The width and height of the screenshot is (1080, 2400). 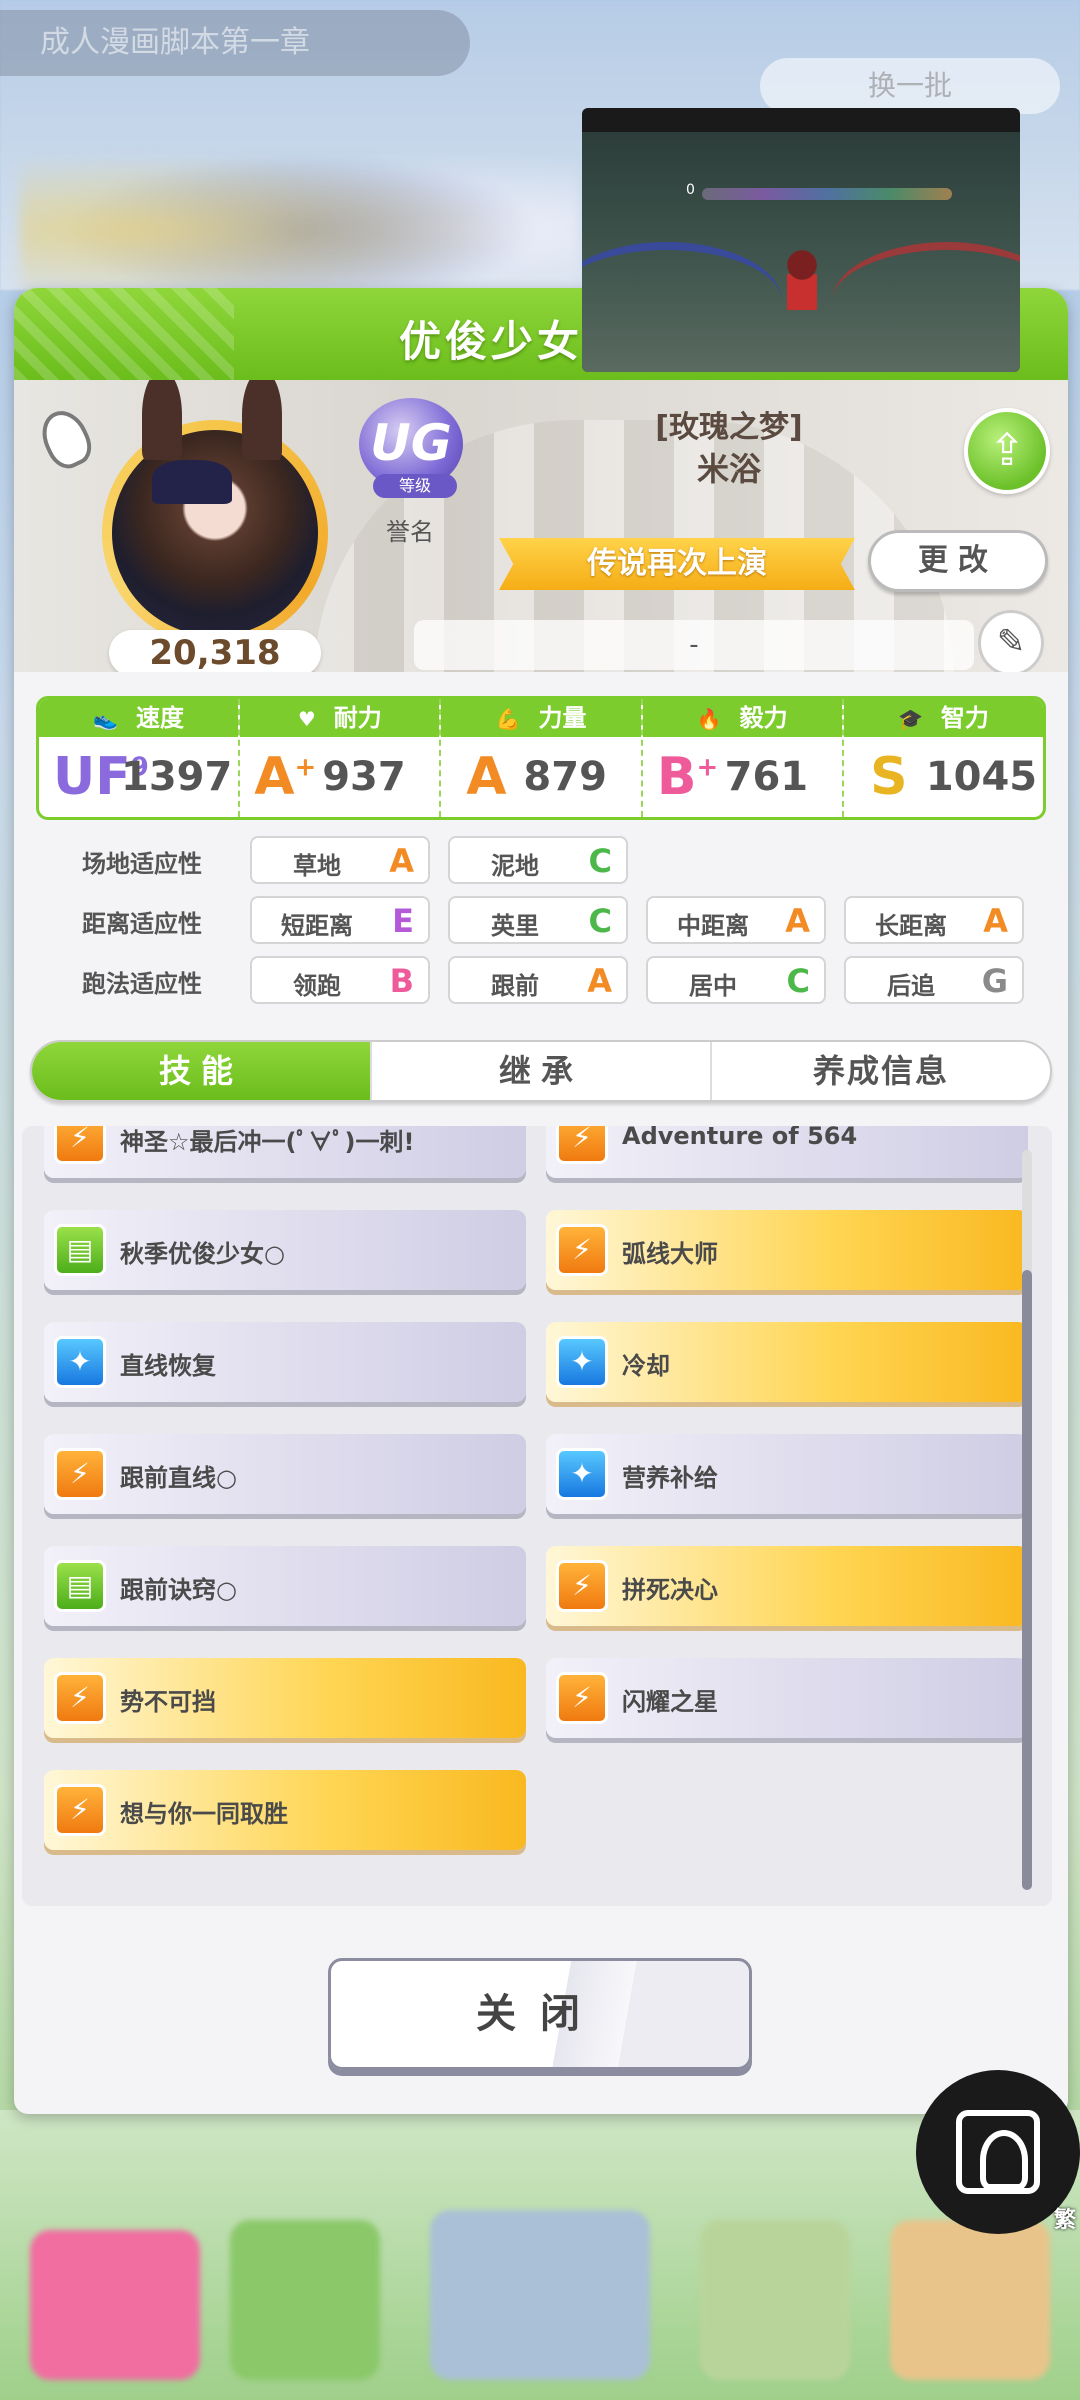 I want to click on aptitude-label: 距离适应性, so click(x=142, y=924).